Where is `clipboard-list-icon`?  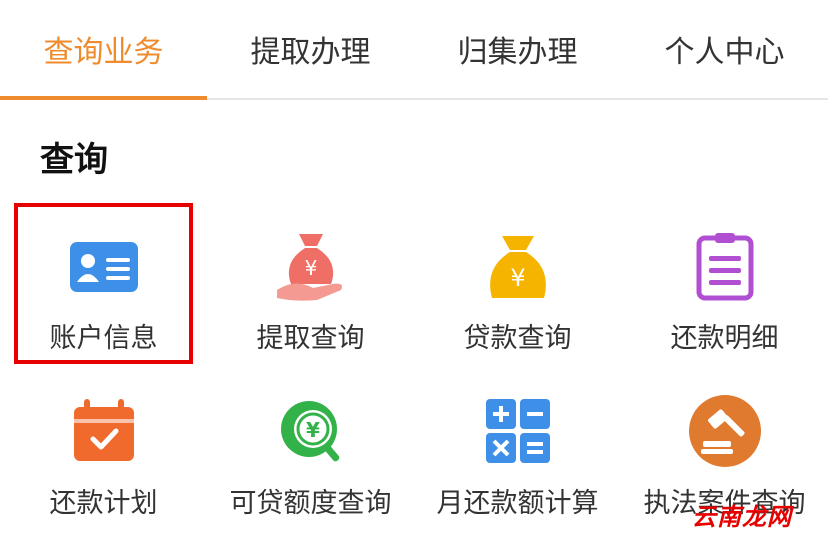 clipboard-list-icon is located at coordinates (724, 267).